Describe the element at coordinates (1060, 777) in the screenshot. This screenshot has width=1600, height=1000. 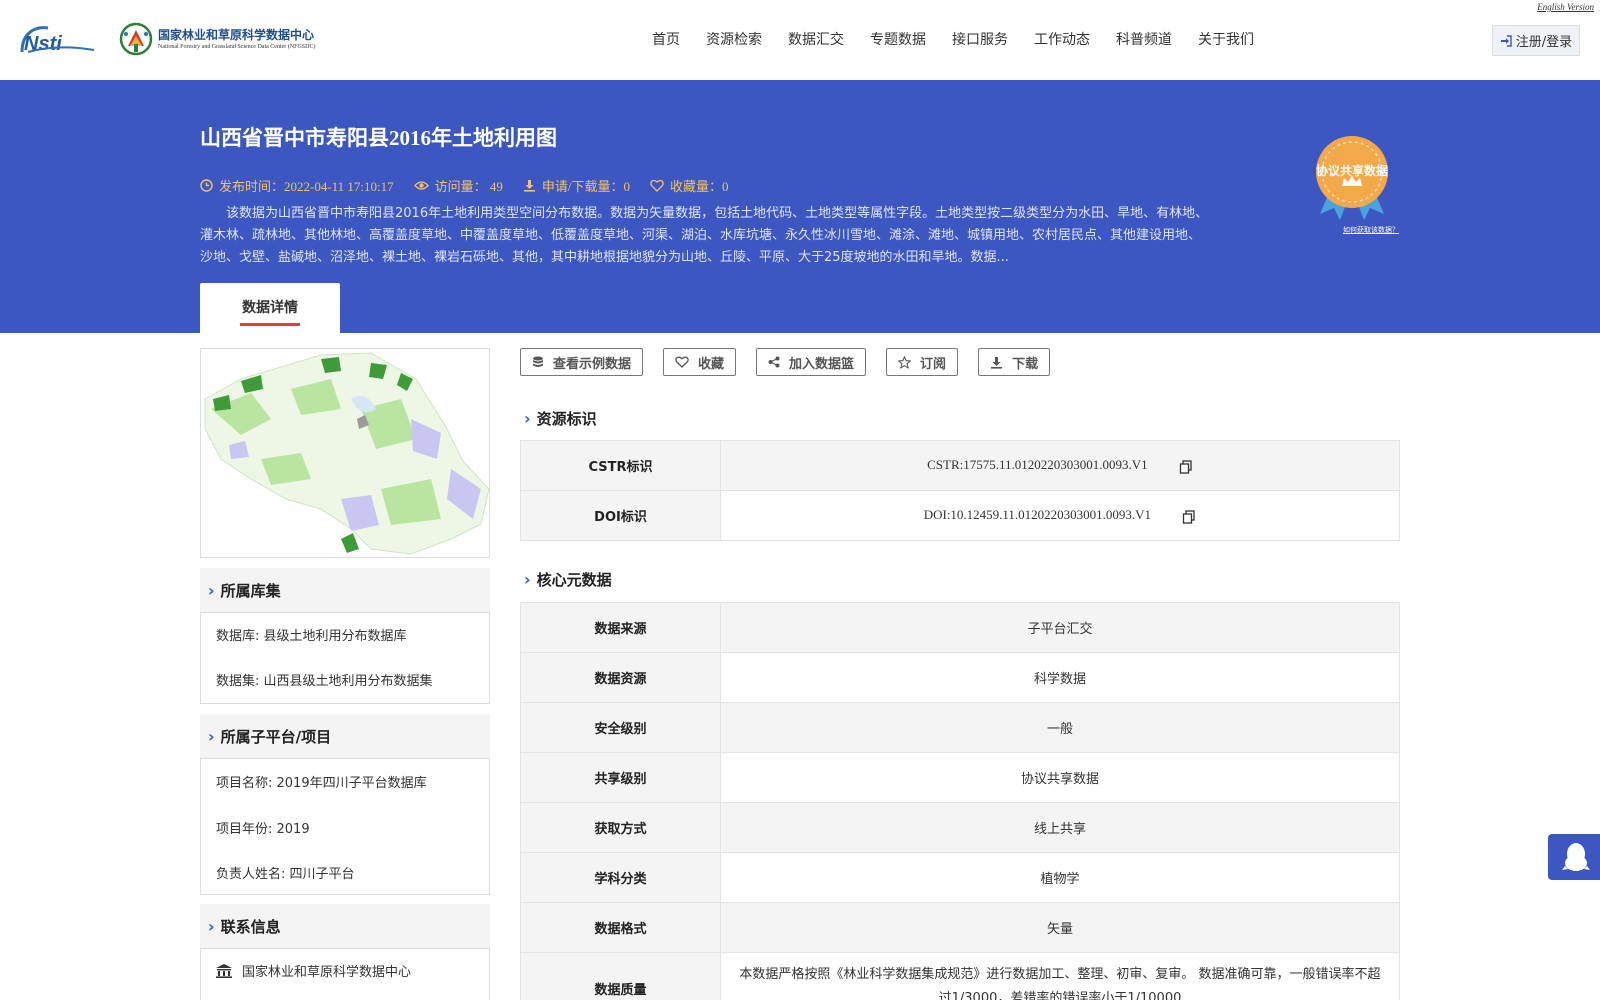
I see `meta-value: 协议共享数据` at that location.